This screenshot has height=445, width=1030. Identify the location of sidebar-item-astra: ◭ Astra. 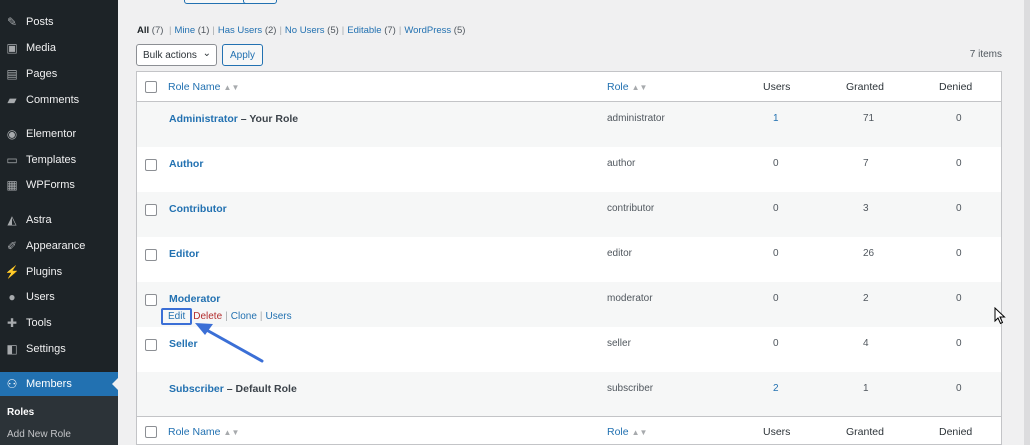
(59, 220).